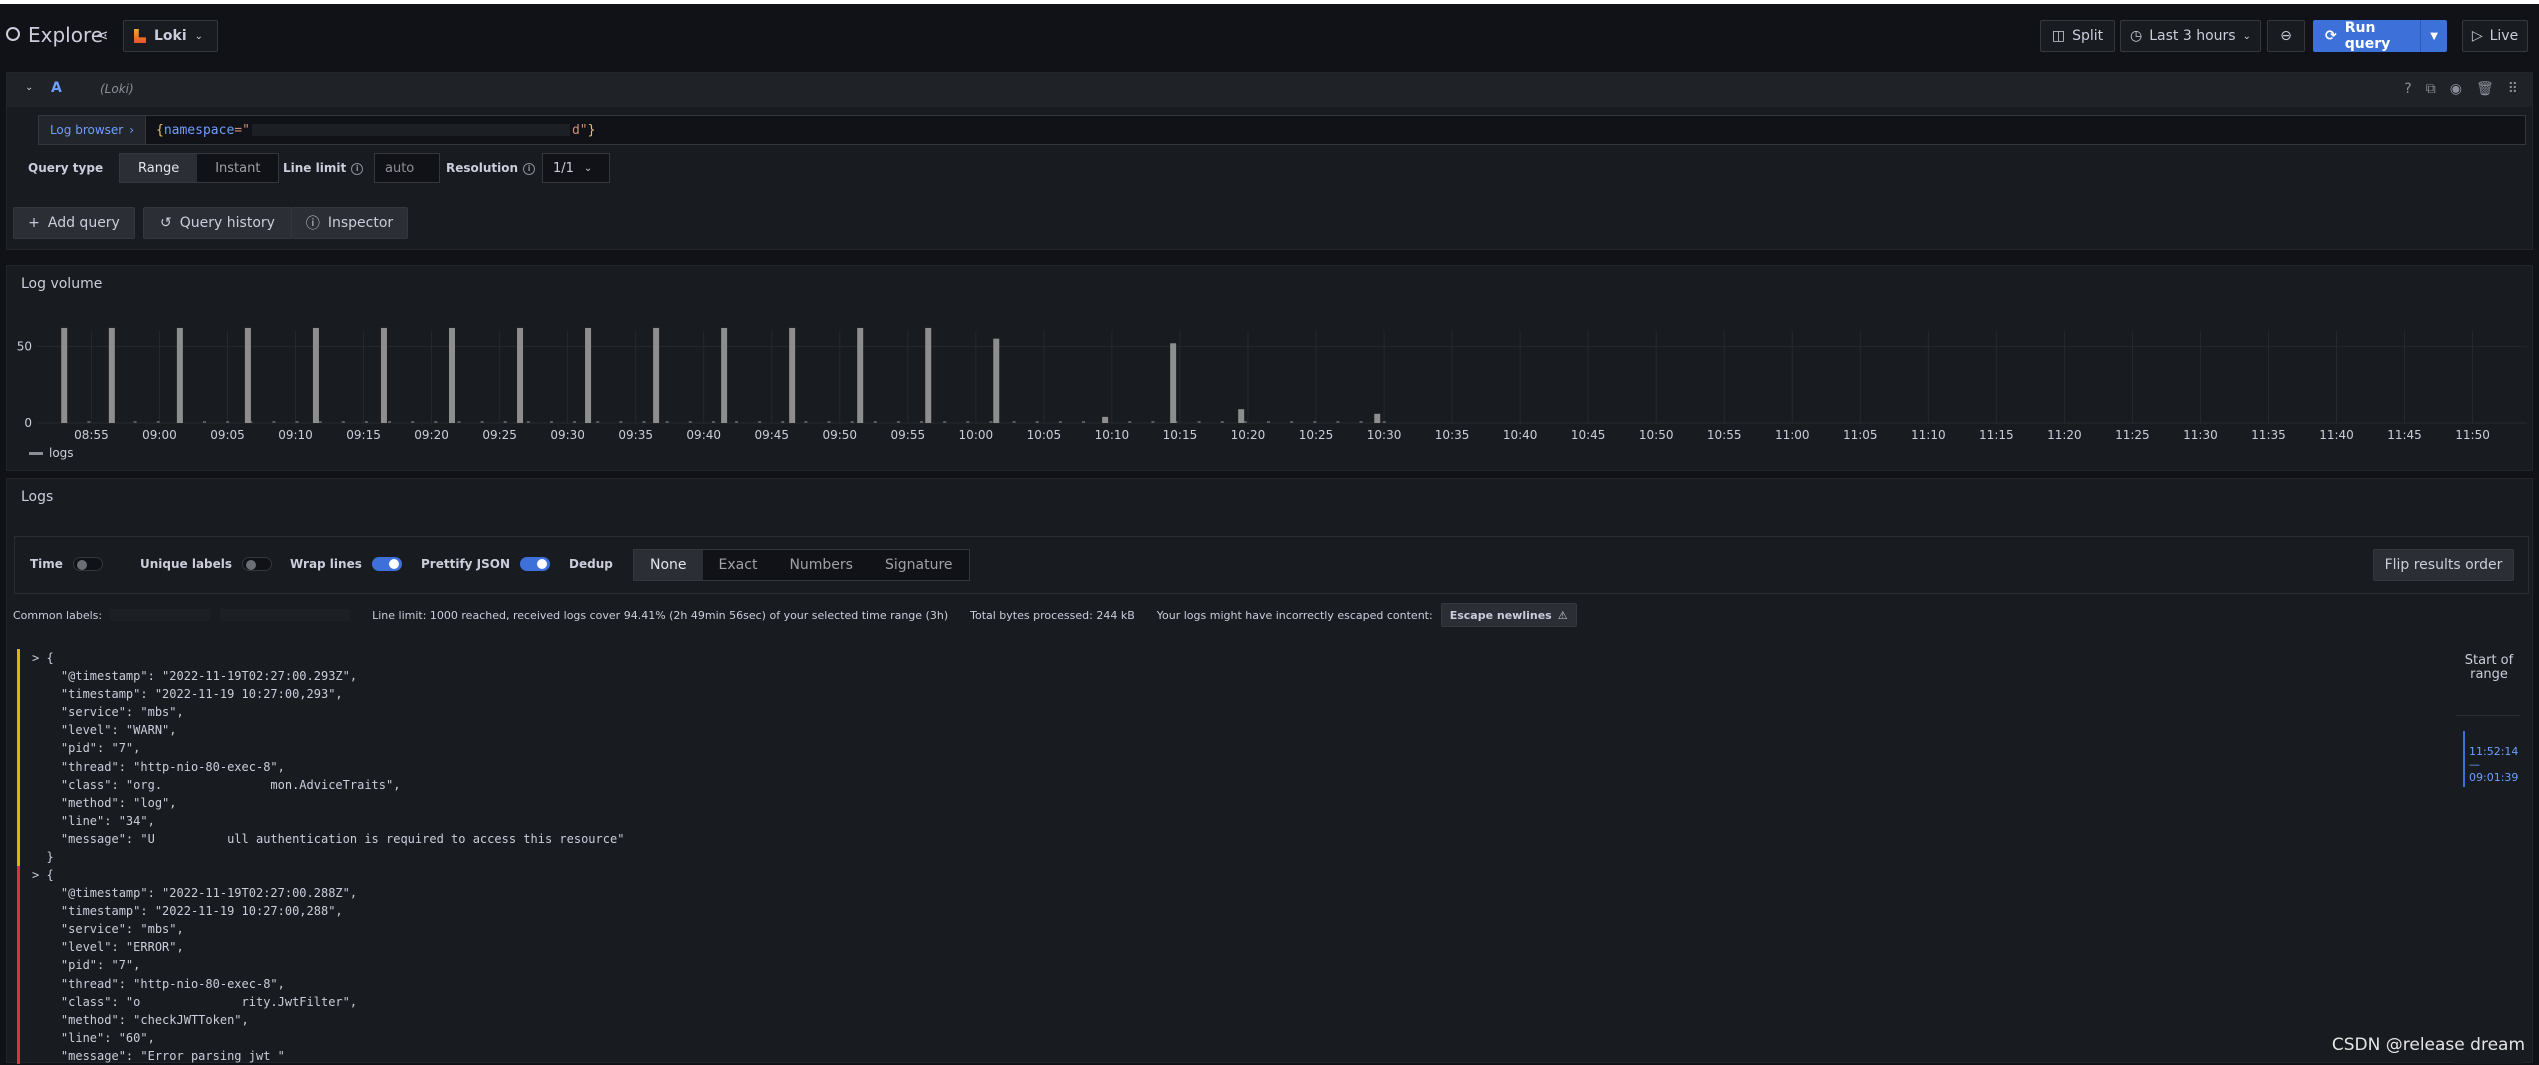 Image resolution: width=2539 pixels, height=1065 pixels. Describe the element at coordinates (2443, 565) in the screenshot. I see `flip-results-button: Flip results order` at that location.